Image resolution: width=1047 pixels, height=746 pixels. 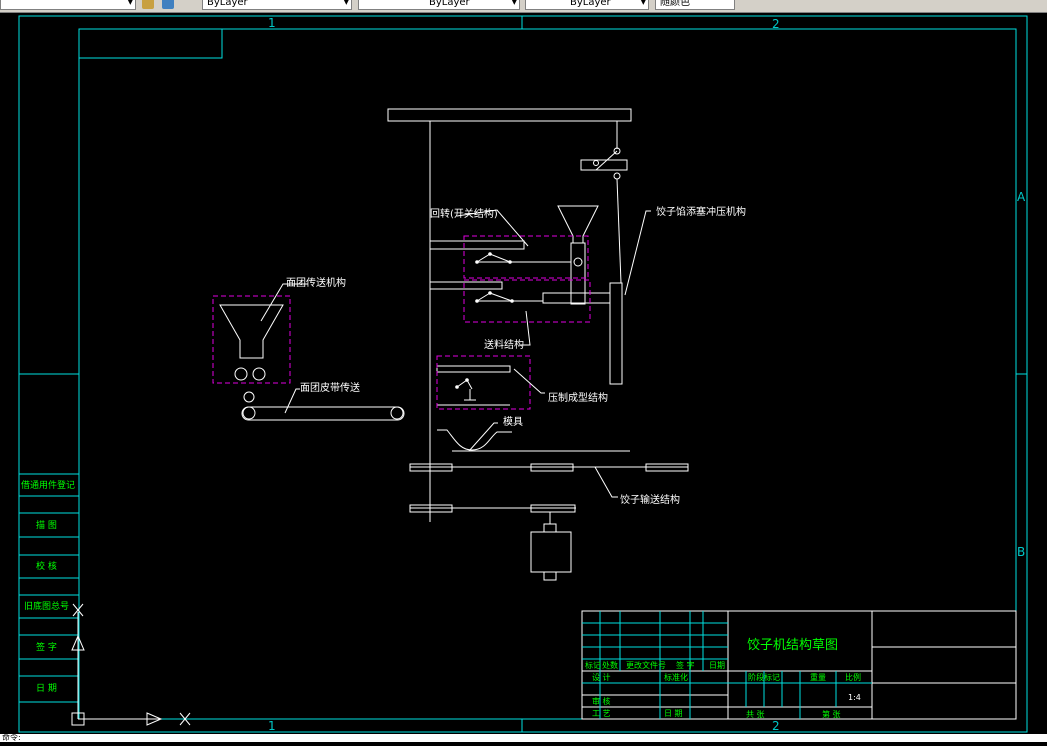 I want to click on column-label-1: 1, so click(x=272, y=23).